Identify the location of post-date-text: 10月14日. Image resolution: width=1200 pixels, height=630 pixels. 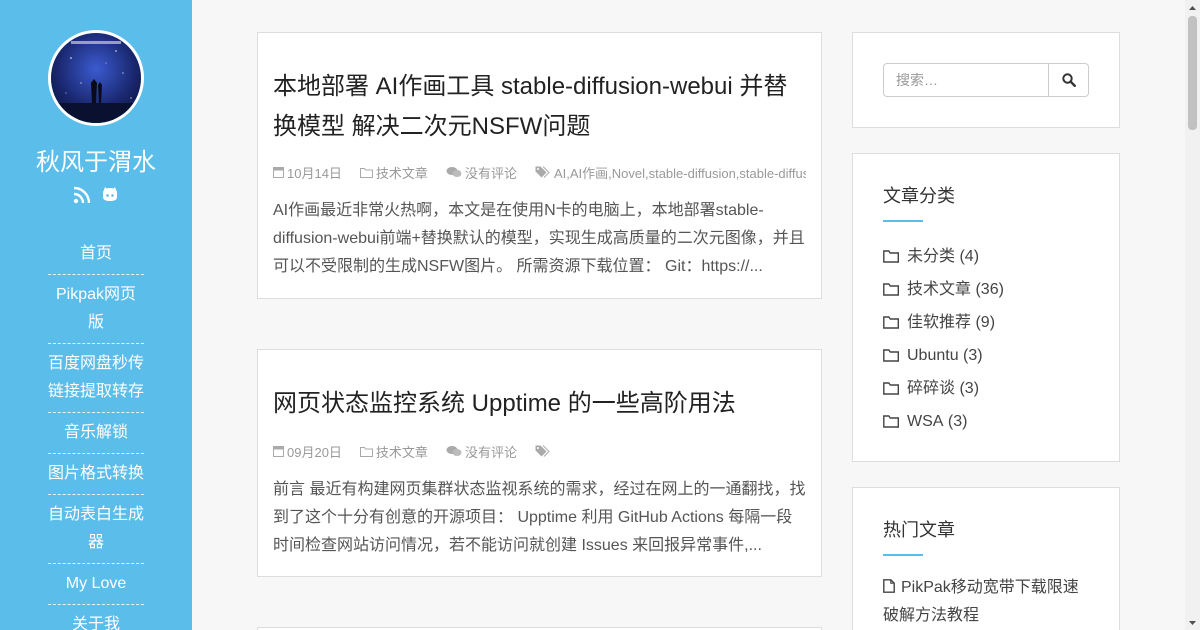
(314, 173).